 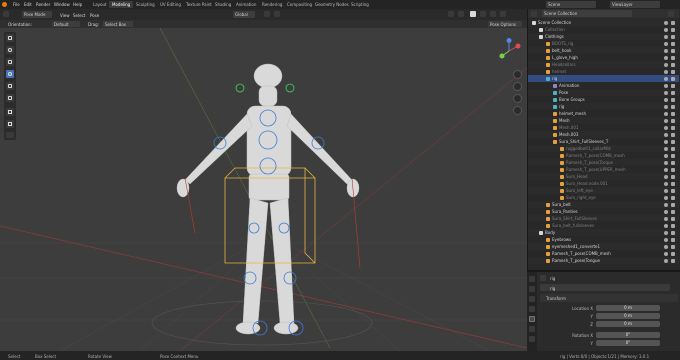 I want to click on tab-animation: Animation, so click(x=246, y=4).